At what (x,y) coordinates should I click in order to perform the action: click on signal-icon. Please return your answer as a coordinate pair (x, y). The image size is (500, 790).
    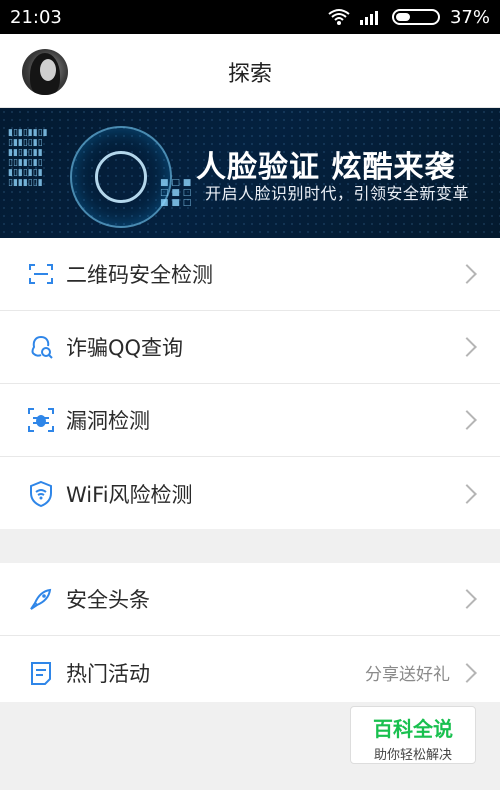
    Looking at the image, I should click on (368, 18).